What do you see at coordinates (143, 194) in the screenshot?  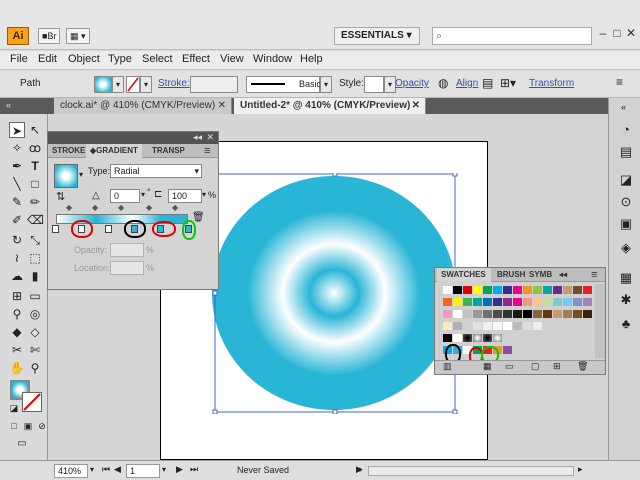 I see `angle-dropdown-icon: ▾` at bounding box center [143, 194].